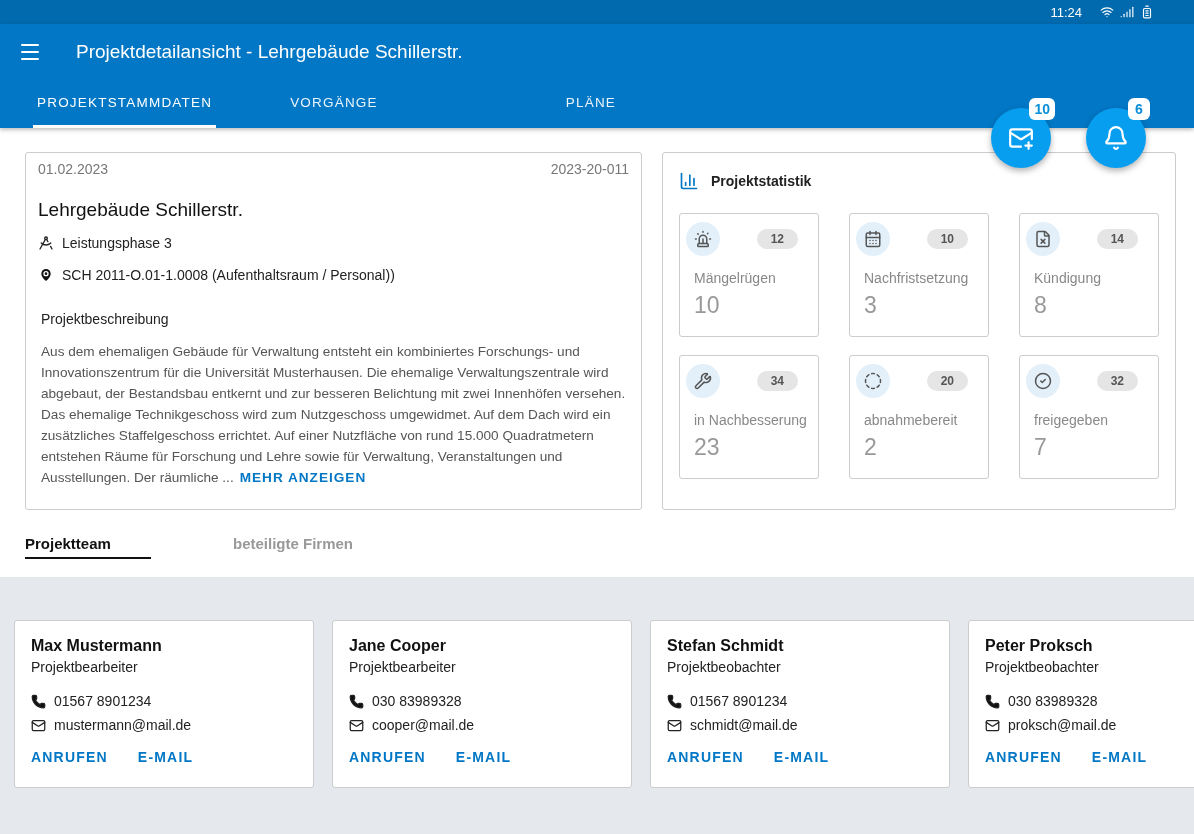 This screenshot has height=834, width=1194. Describe the element at coordinates (228, 275) in the screenshot. I see `project-location: SCH 2011-O.01-1.0008 (Aufenthaltsraum / Personal))` at that location.